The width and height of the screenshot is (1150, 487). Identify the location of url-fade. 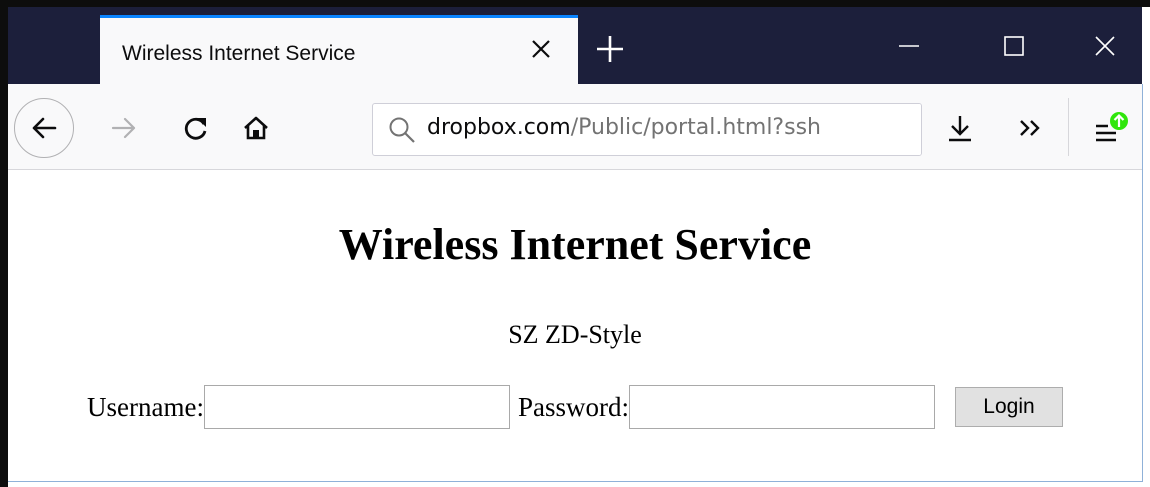
(901, 129).